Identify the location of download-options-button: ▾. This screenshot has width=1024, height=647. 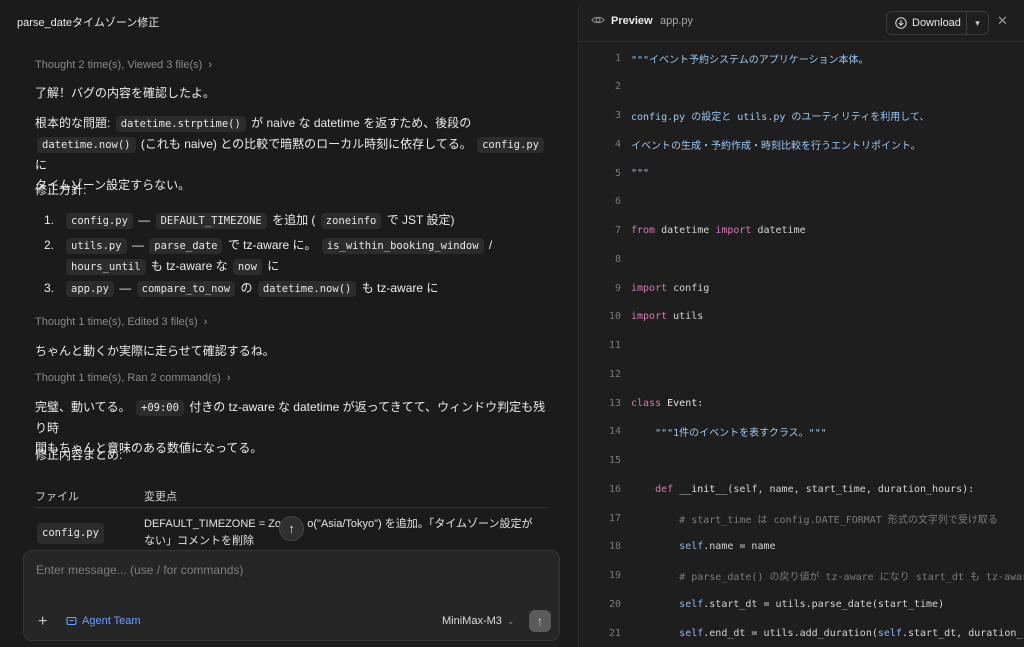
(977, 23).